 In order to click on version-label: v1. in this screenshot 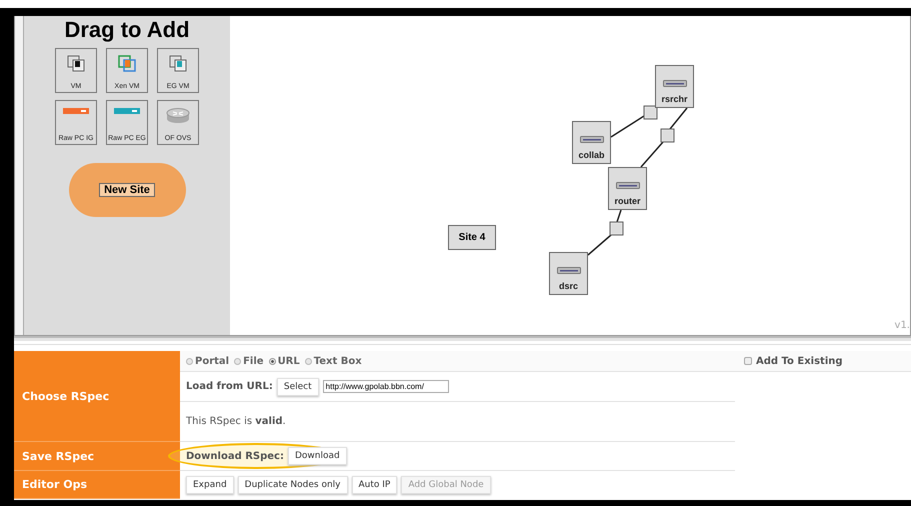, I will do `click(902, 325)`.